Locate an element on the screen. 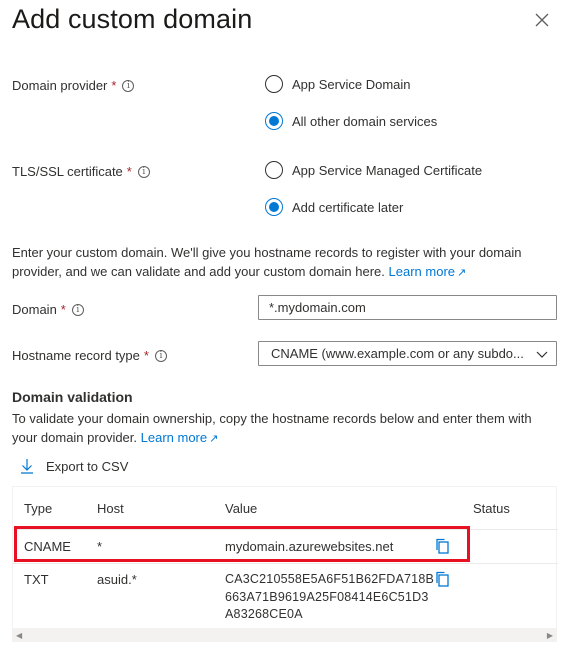 The height and width of the screenshot is (654, 567). row-divider is located at coordinates (285, 563).